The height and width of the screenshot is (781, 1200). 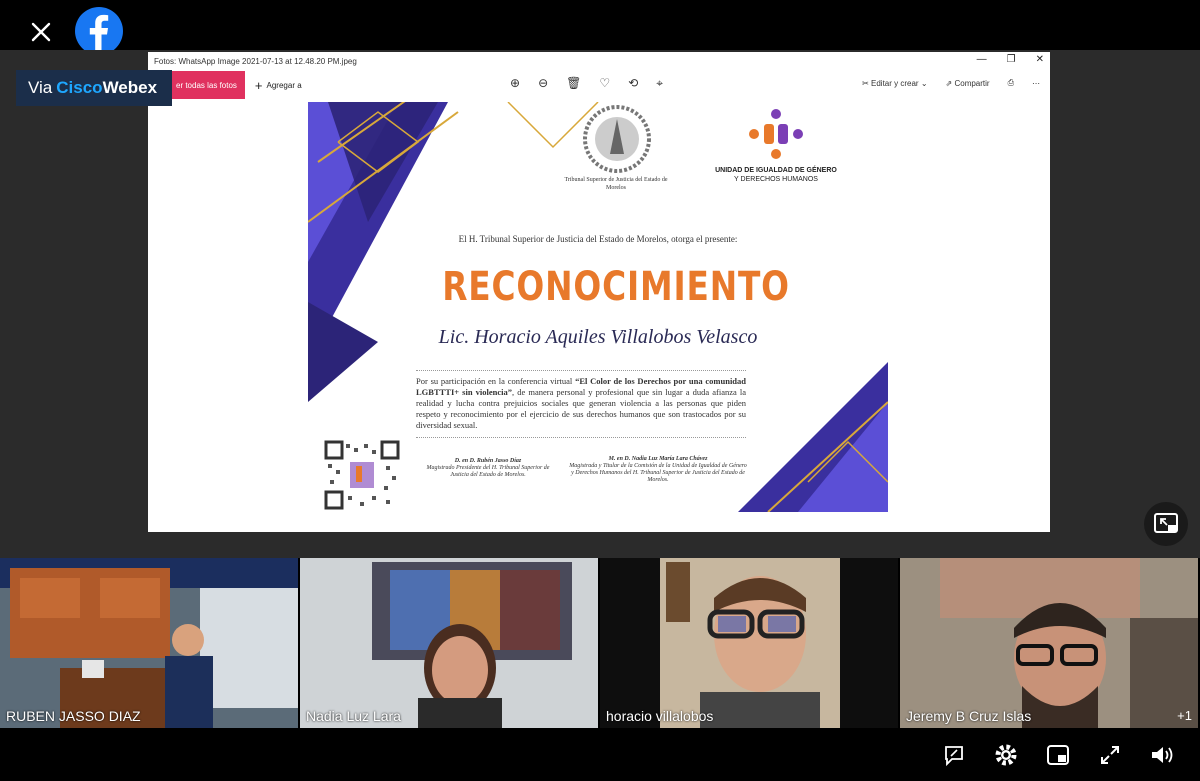 What do you see at coordinates (617, 139) in the screenshot?
I see `tsj-seal-icon` at bounding box center [617, 139].